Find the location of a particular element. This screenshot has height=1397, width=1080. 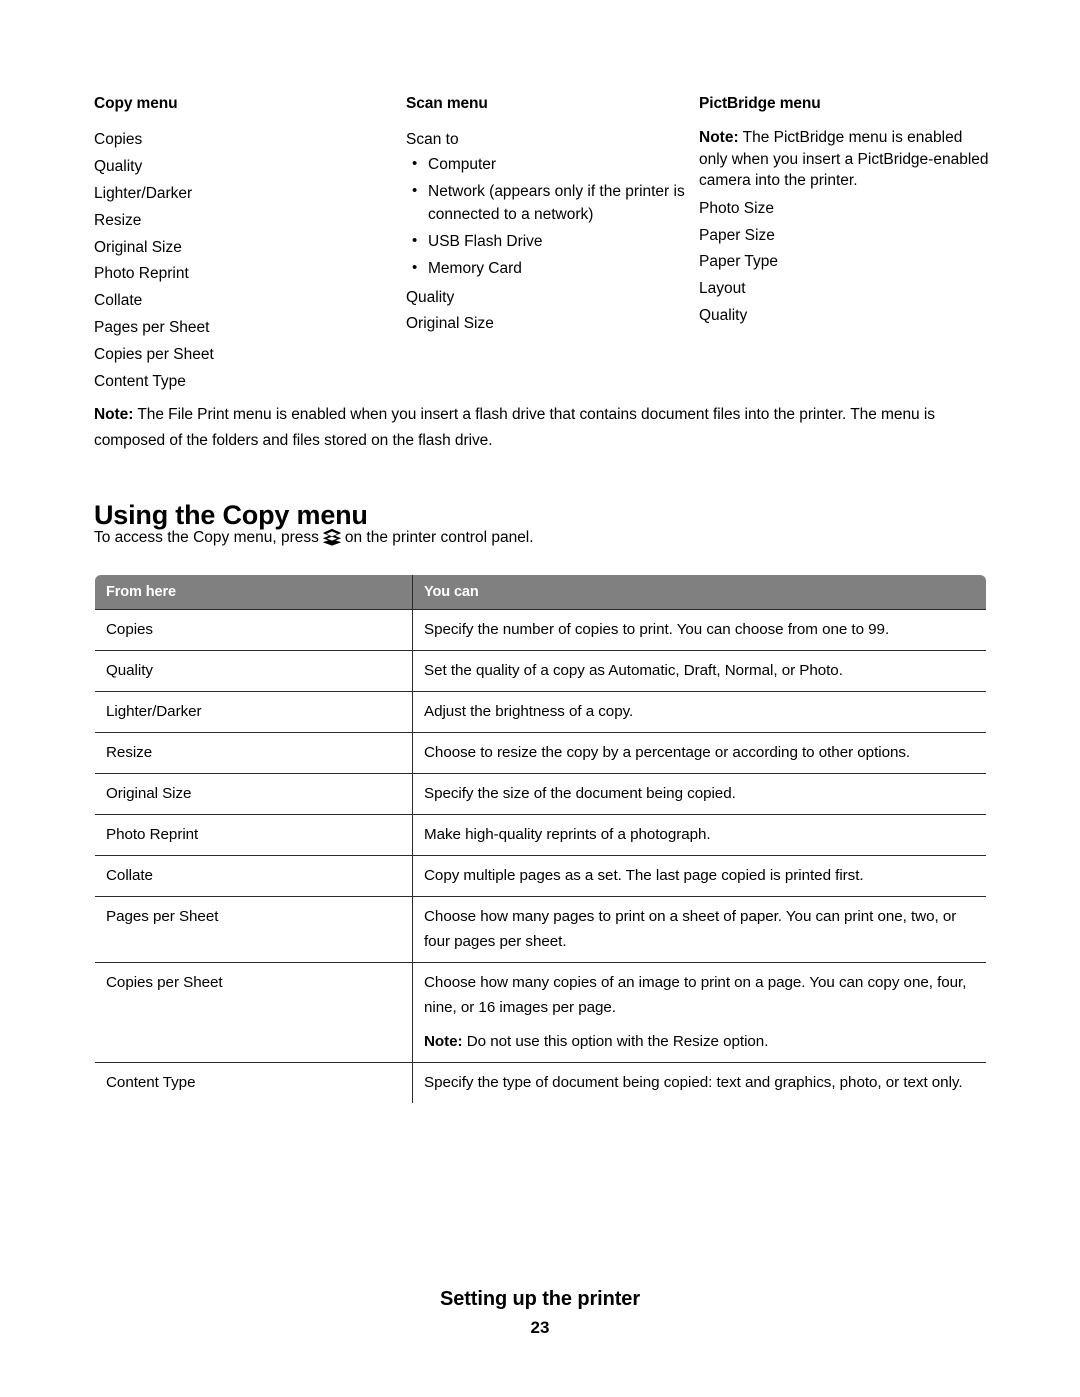

pictbridge-menu-item: Photo Size is located at coordinates (736, 208).